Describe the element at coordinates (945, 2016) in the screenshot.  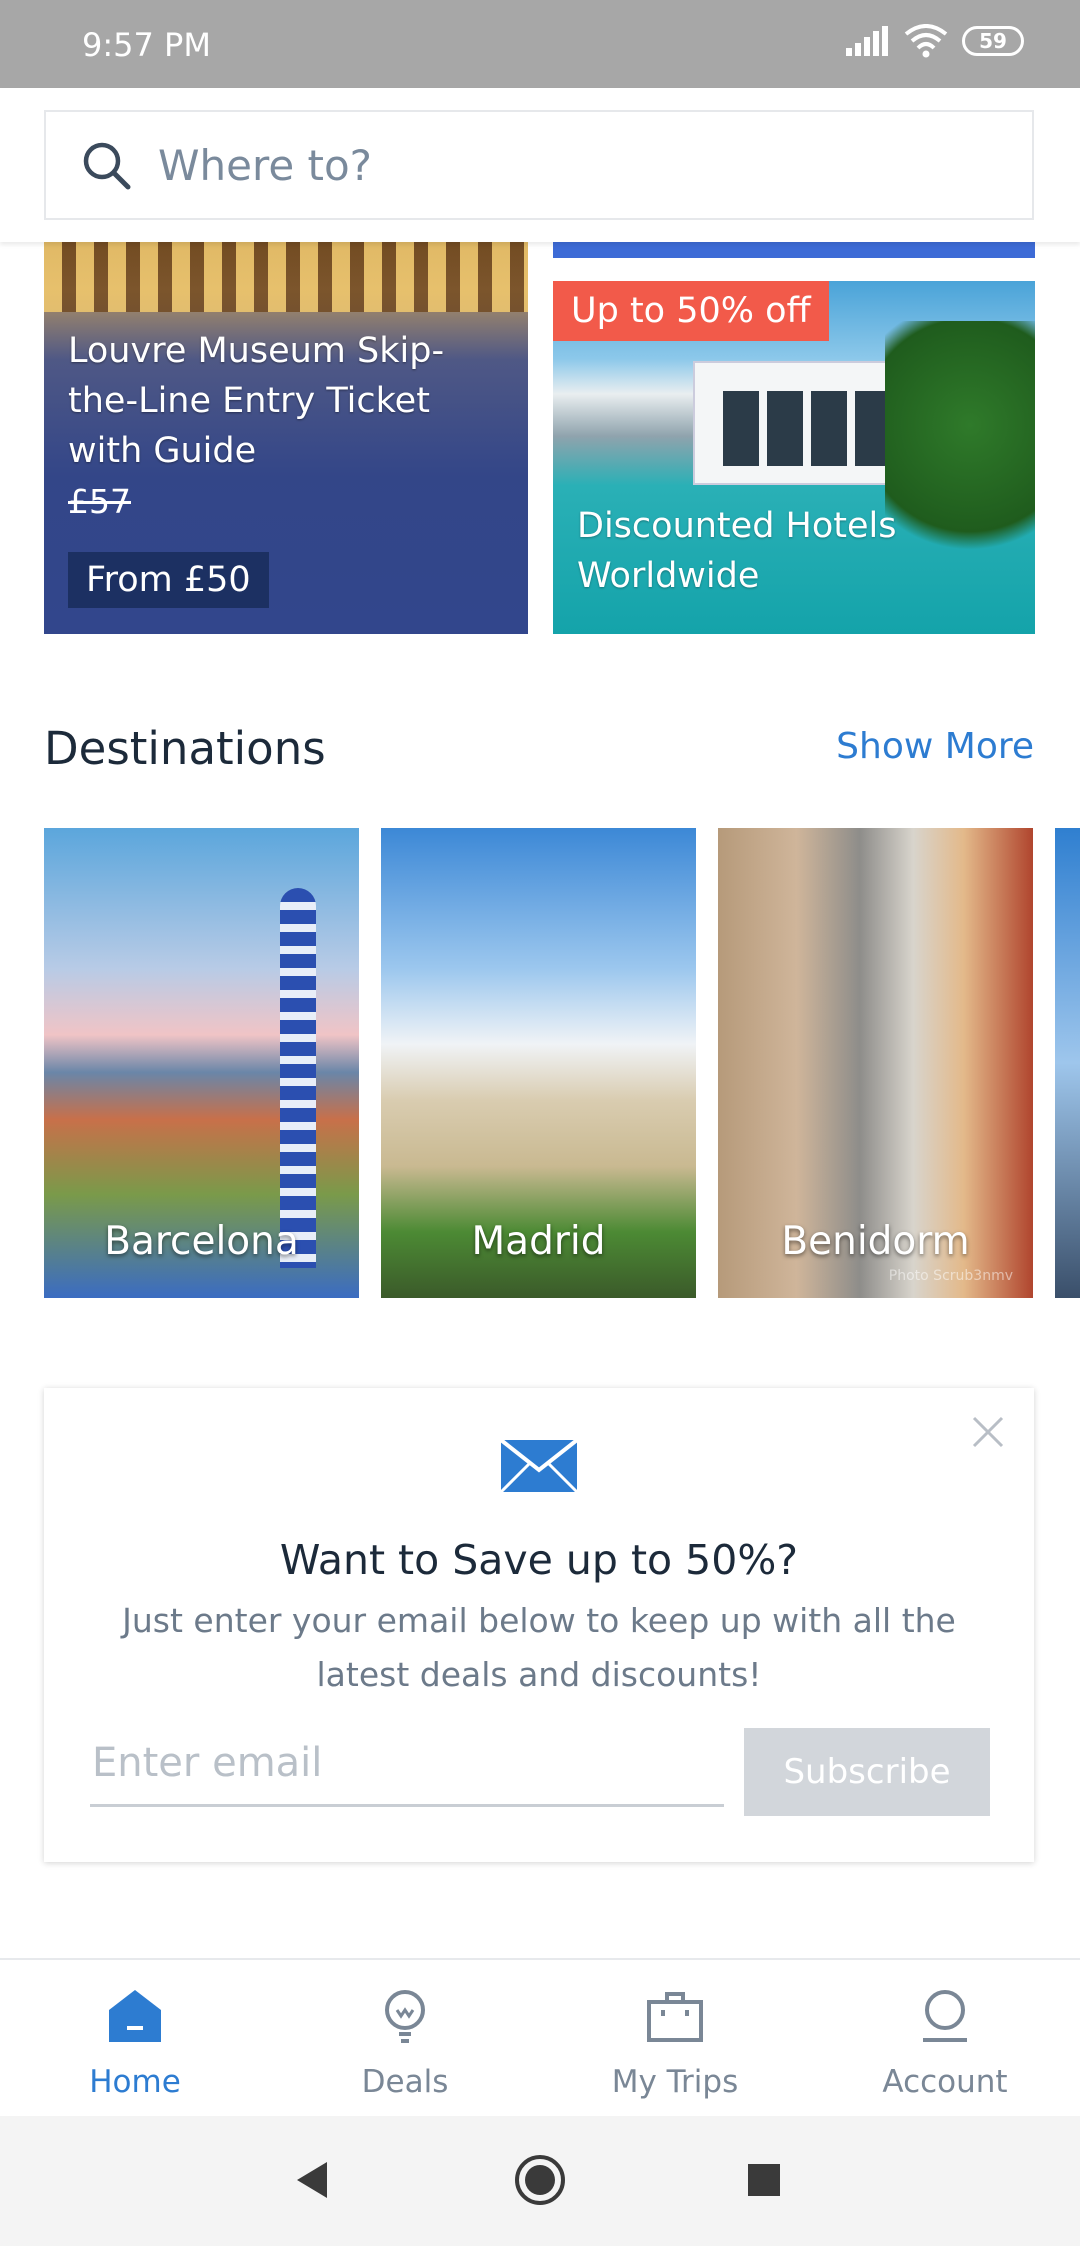
I see `account-icon` at that location.